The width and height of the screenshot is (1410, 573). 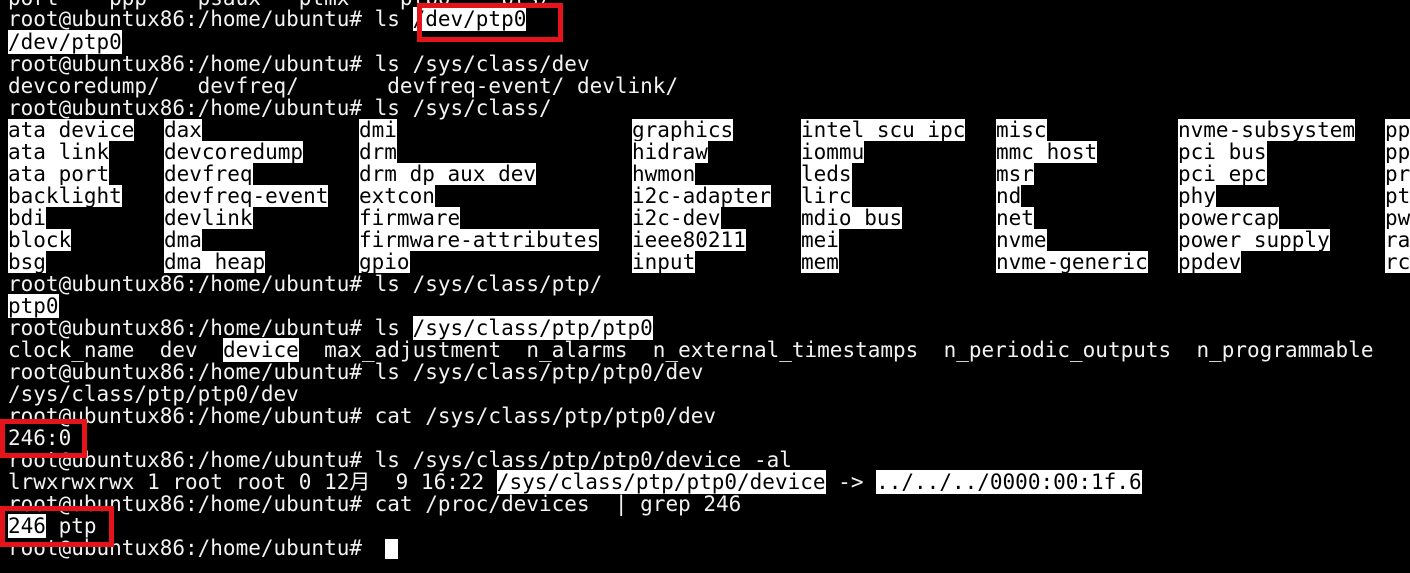 I want to click on class-entry: hidraw, so click(x=670, y=152).